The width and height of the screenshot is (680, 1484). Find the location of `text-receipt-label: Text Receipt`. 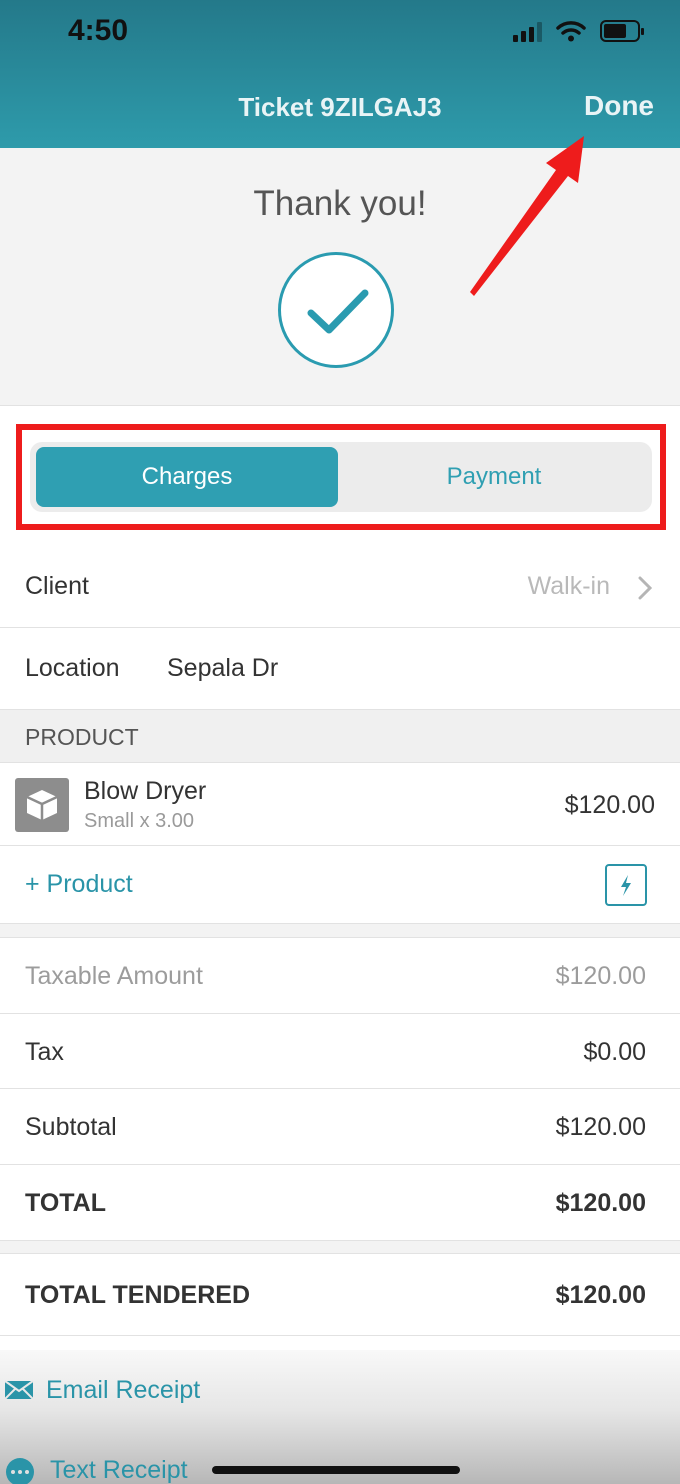

text-receipt-label: Text Receipt is located at coordinates (119, 1469).